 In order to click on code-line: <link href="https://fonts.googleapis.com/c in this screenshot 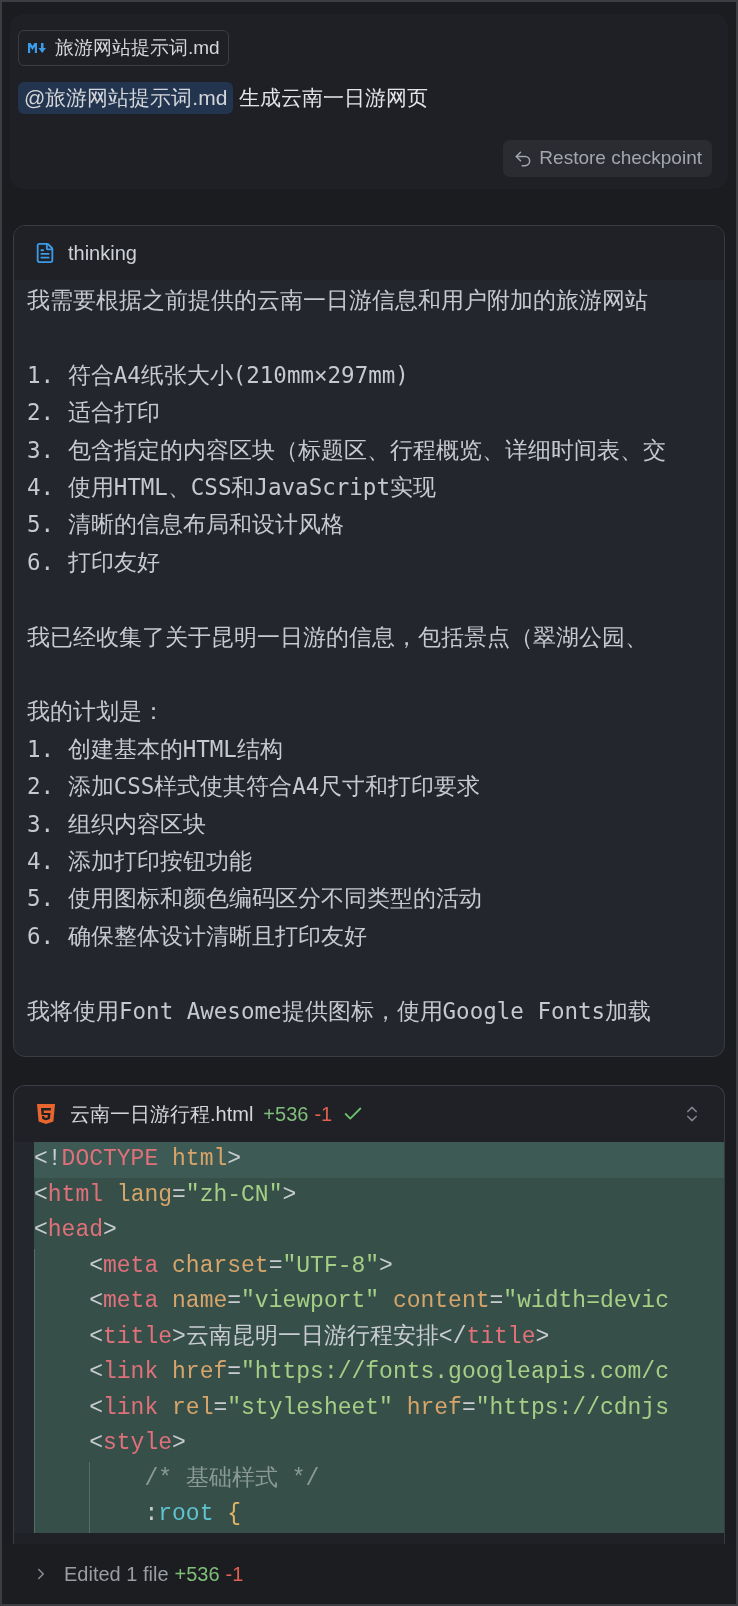, I will do `click(378, 1372)`.